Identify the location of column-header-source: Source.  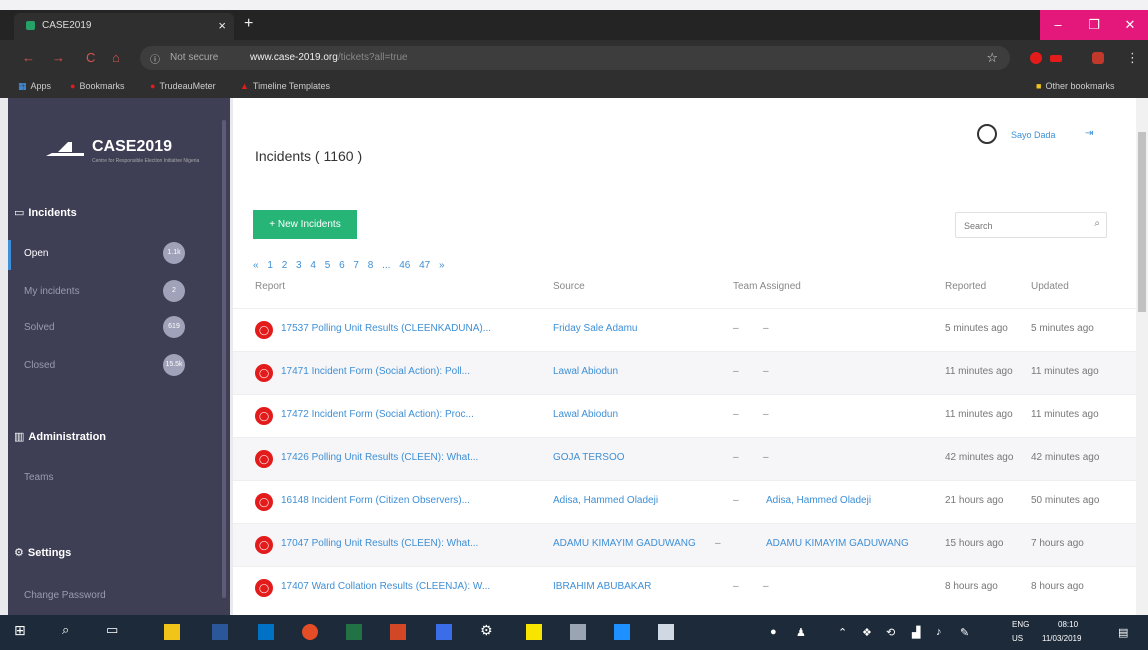
(569, 286).